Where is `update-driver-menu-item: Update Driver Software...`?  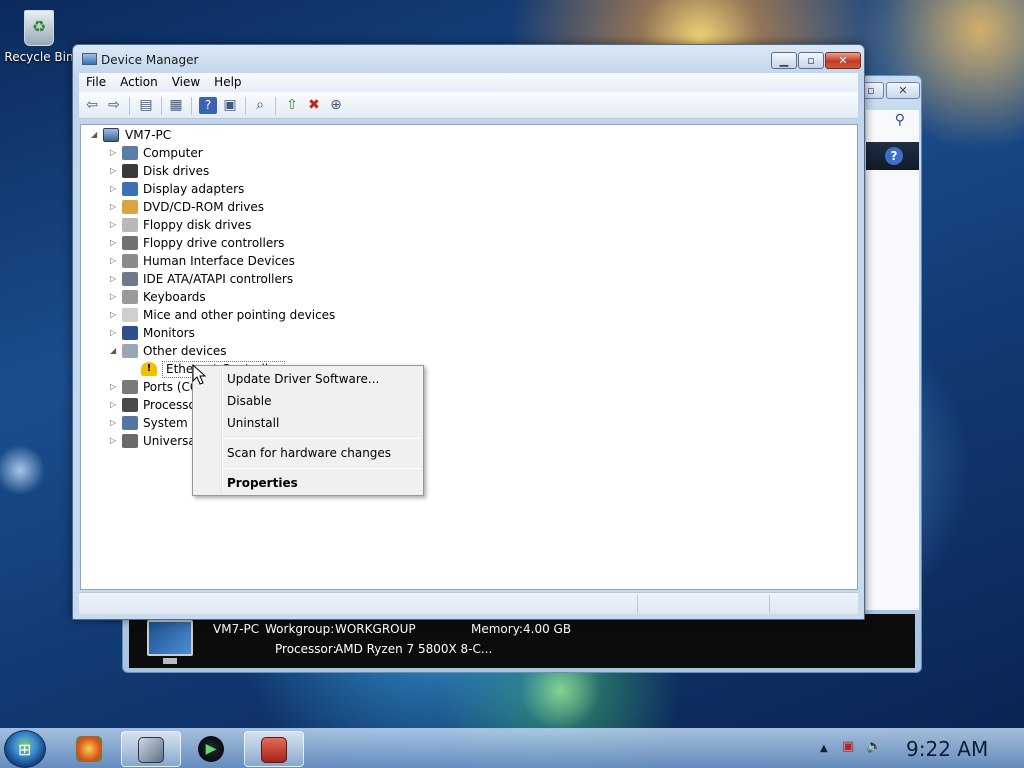
update-driver-menu-item: Update Driver Software... is located at coordinates (303, 379).